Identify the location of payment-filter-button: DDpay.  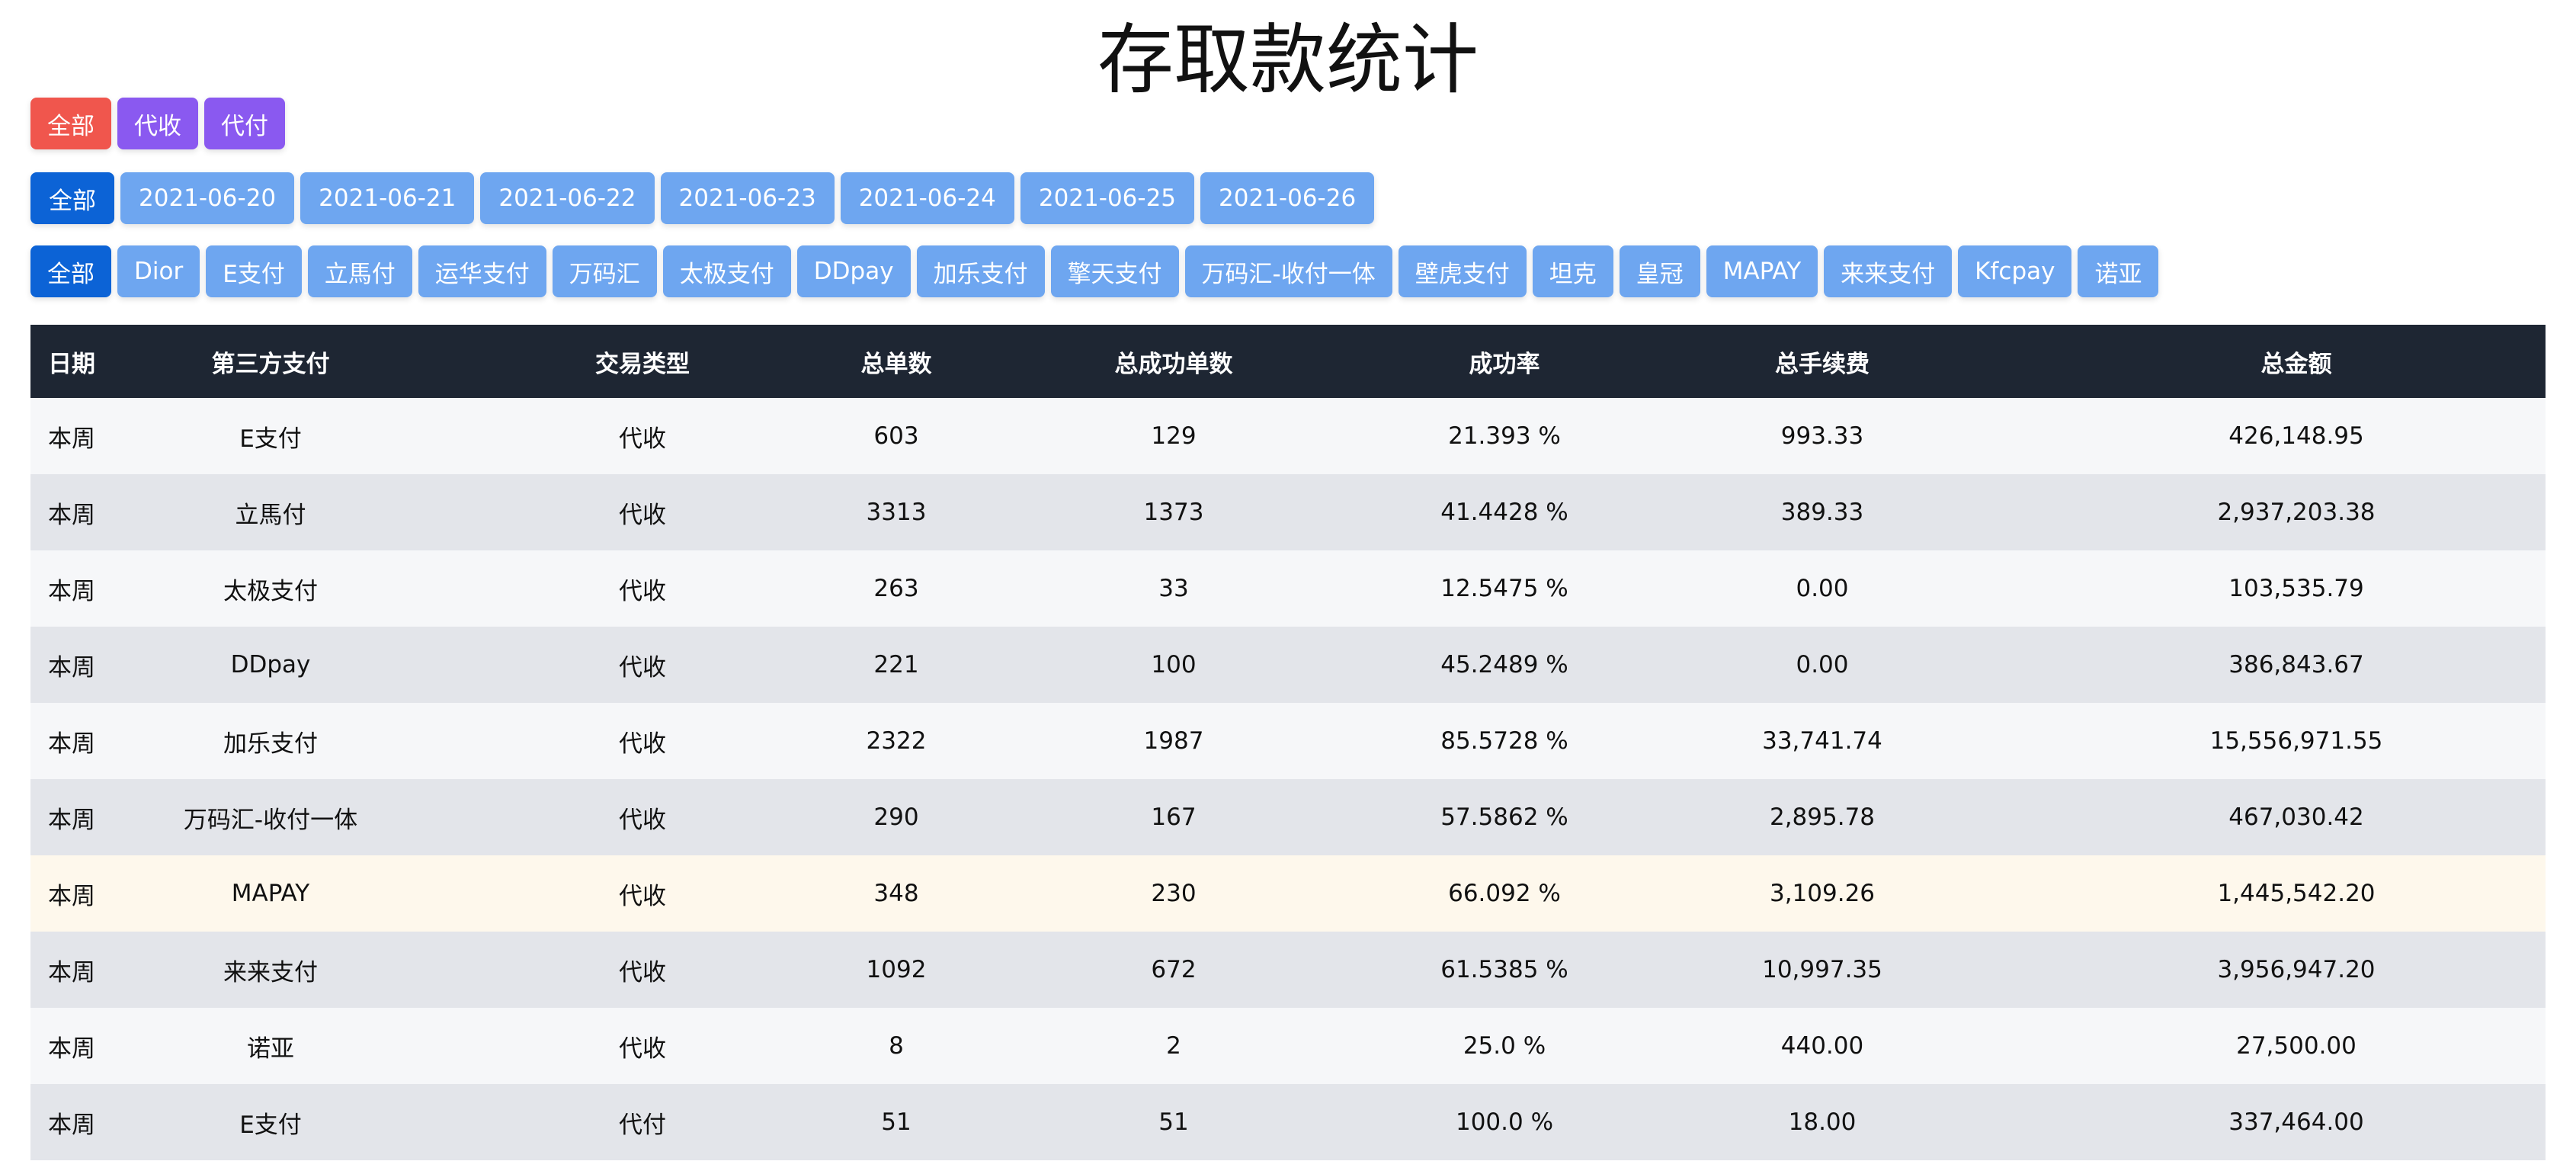
(853, 271).